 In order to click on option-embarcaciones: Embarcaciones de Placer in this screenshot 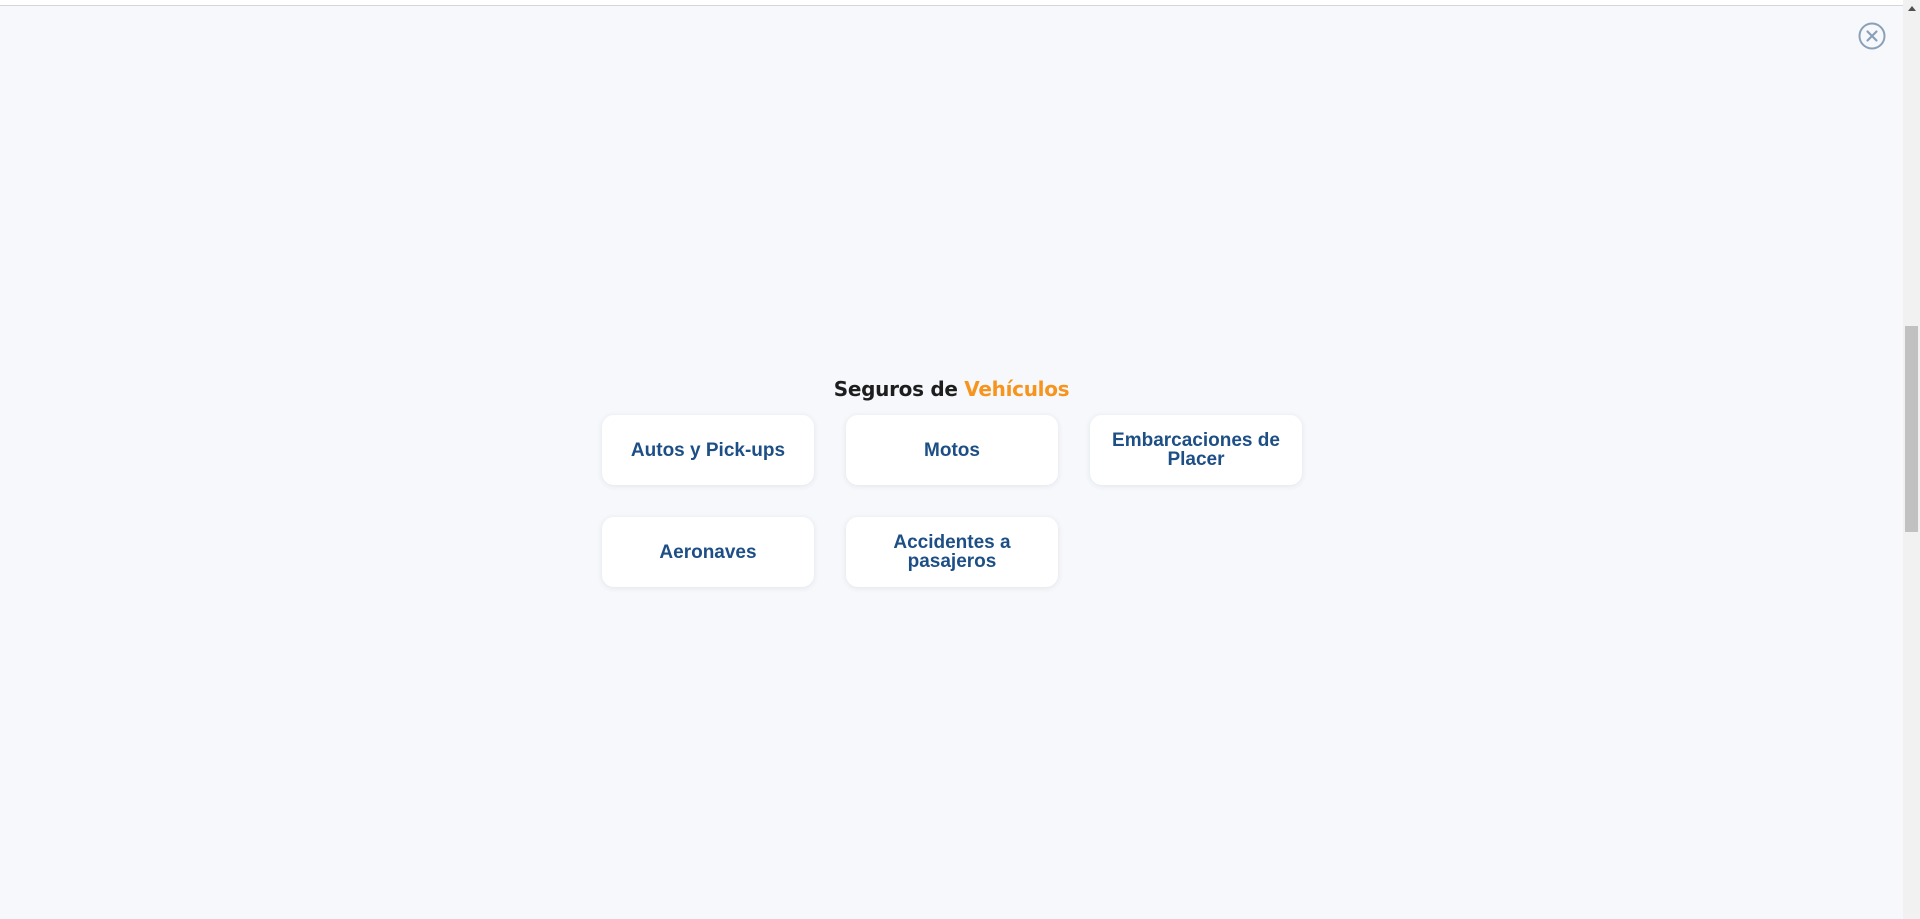, I will do `click(1196, 450)`.